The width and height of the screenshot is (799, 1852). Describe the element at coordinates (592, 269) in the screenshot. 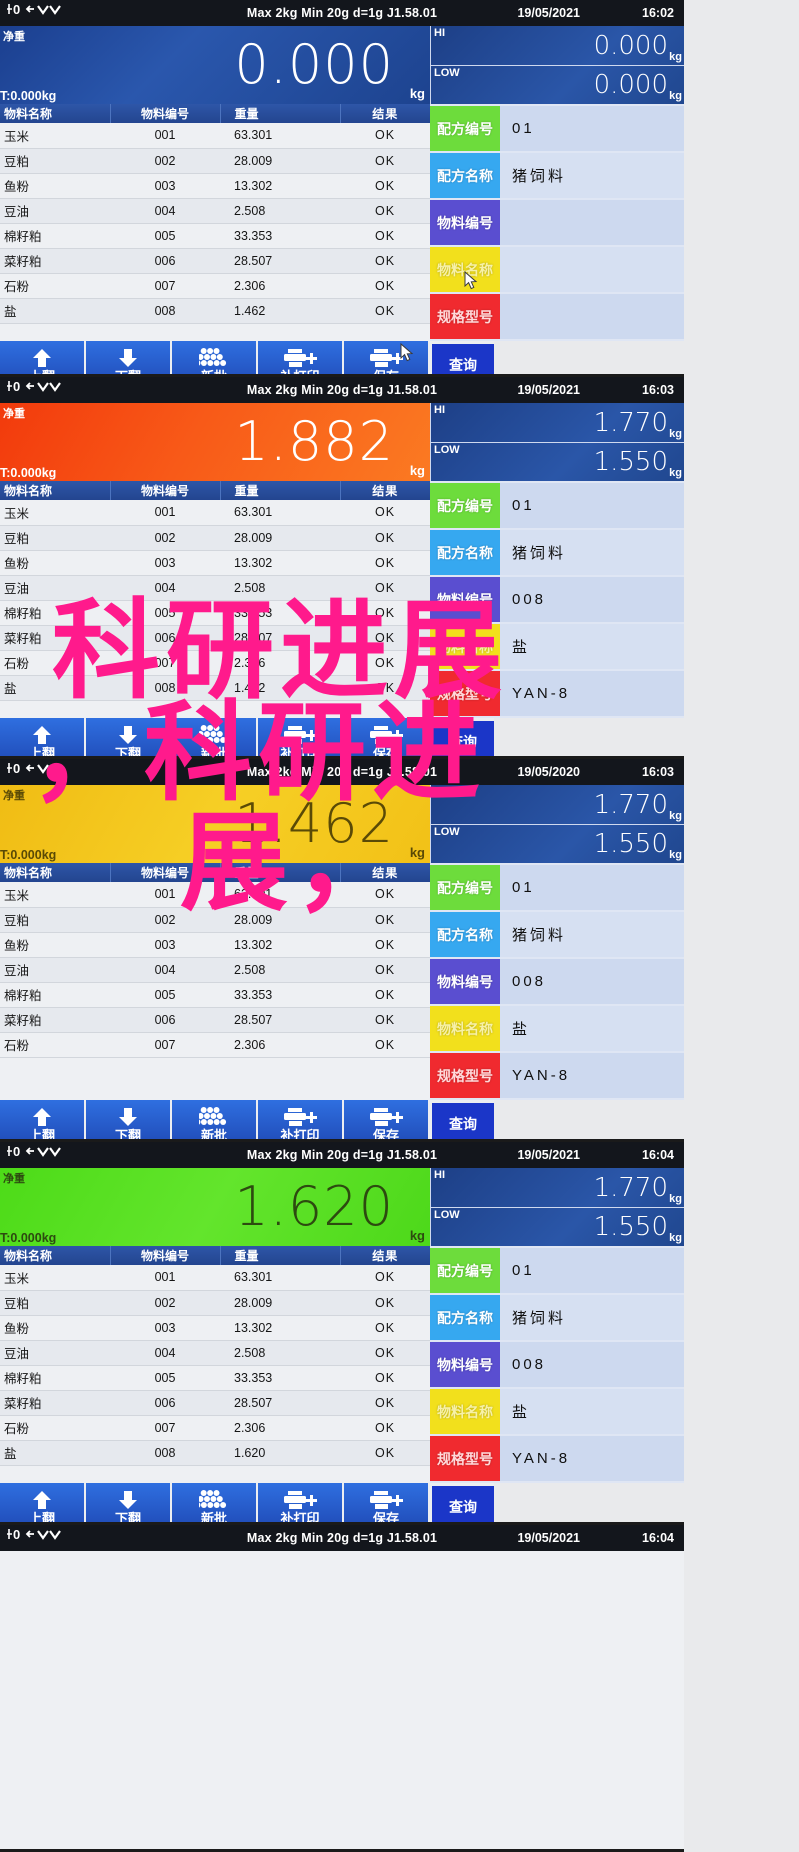

I see `value-material-name` at that location.